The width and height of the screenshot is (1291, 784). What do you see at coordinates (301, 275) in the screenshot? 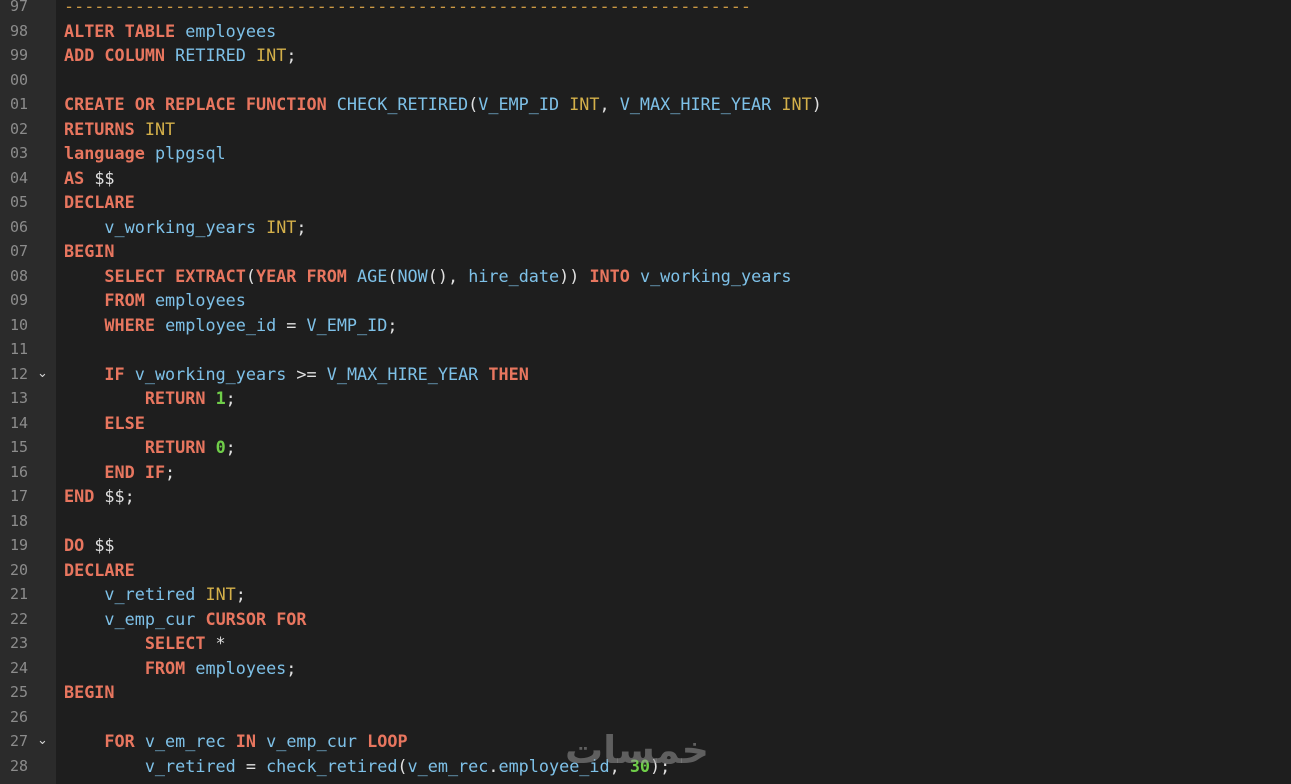
I see `code-token: YEAR FROM` at bounding box center [301, 275].